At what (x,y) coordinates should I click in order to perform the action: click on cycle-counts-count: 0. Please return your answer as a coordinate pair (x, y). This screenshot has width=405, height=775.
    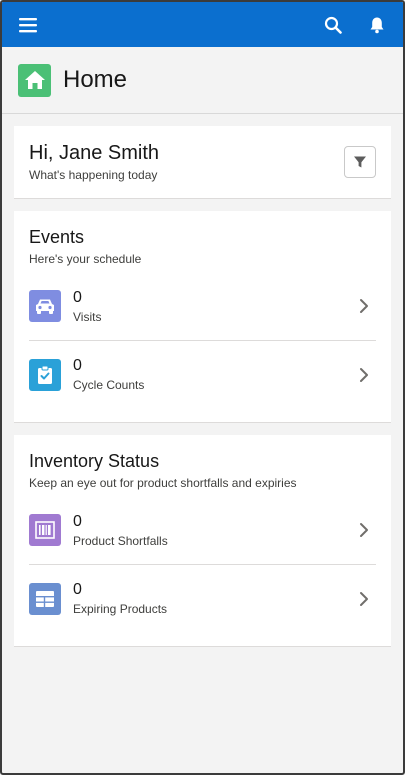
    Looking at the image, I should click on (77, 365).